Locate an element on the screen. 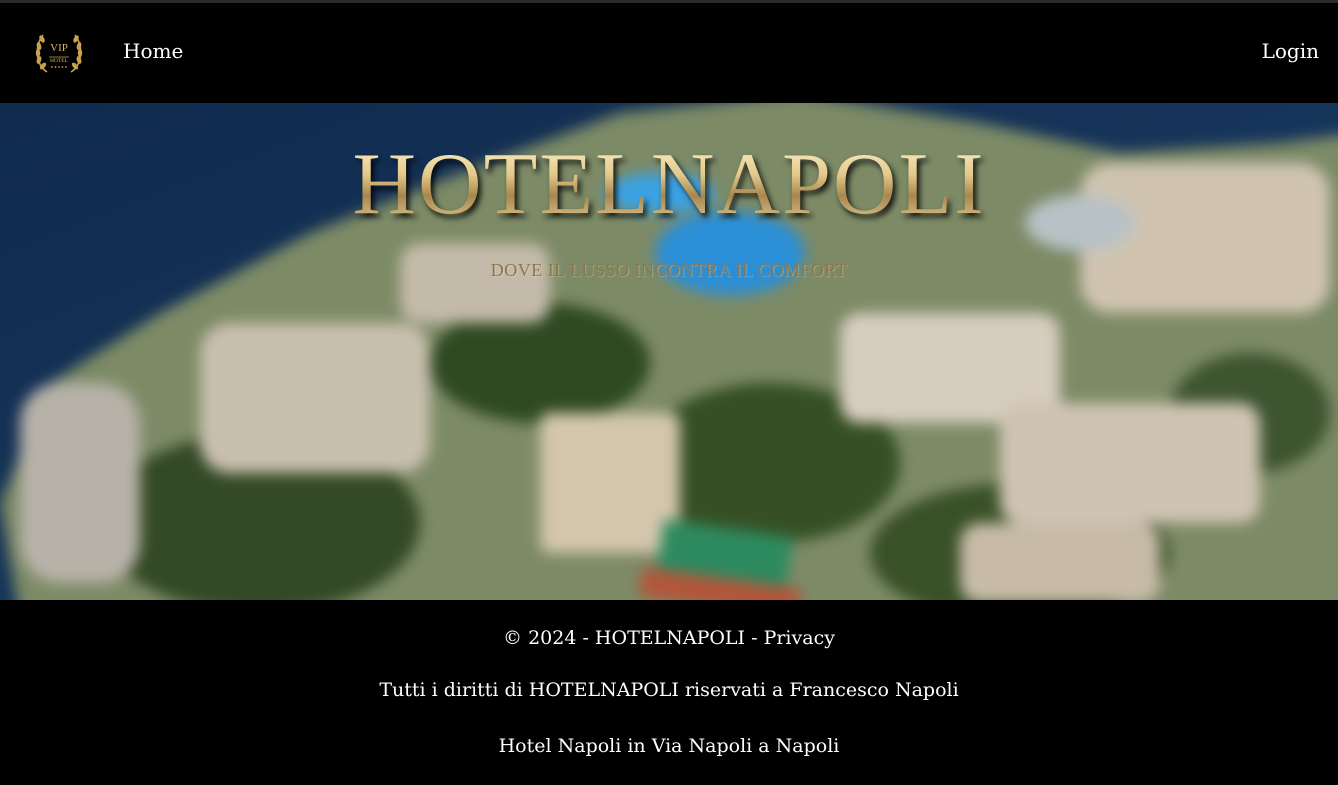  nav-login-link: Login is located at coordinates (1290, 51).